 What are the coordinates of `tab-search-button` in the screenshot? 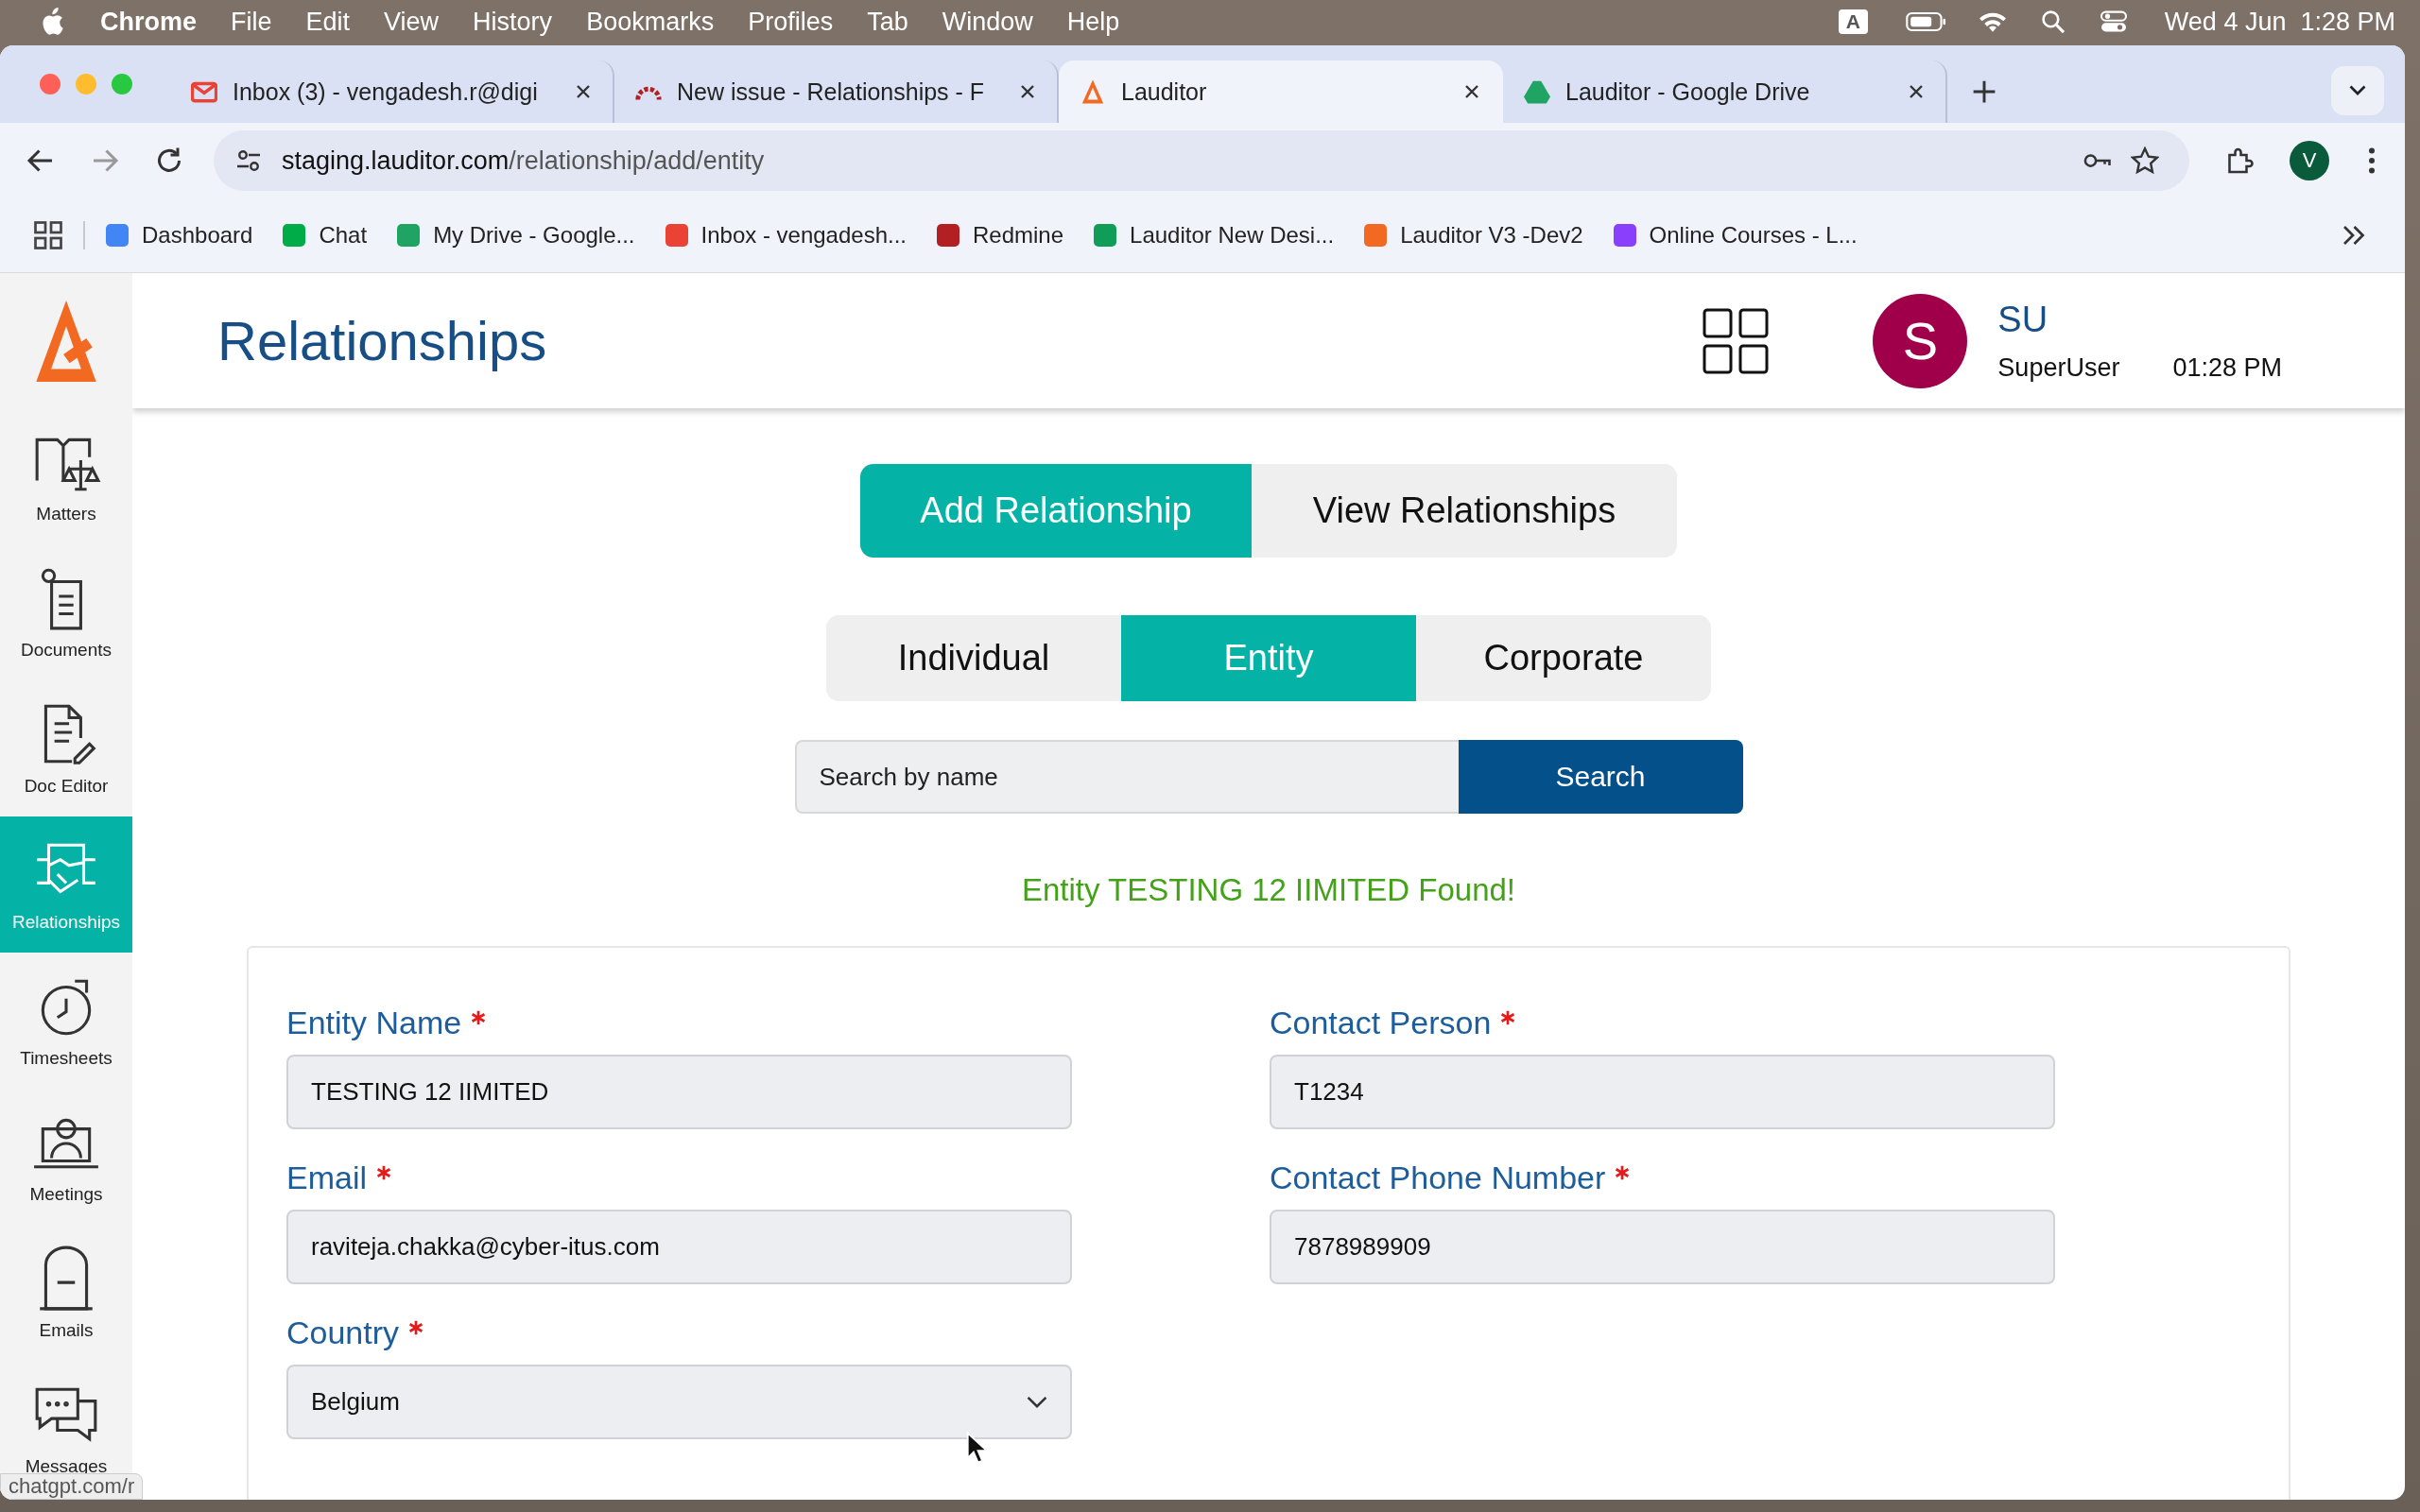 It's located at (2357, 90).